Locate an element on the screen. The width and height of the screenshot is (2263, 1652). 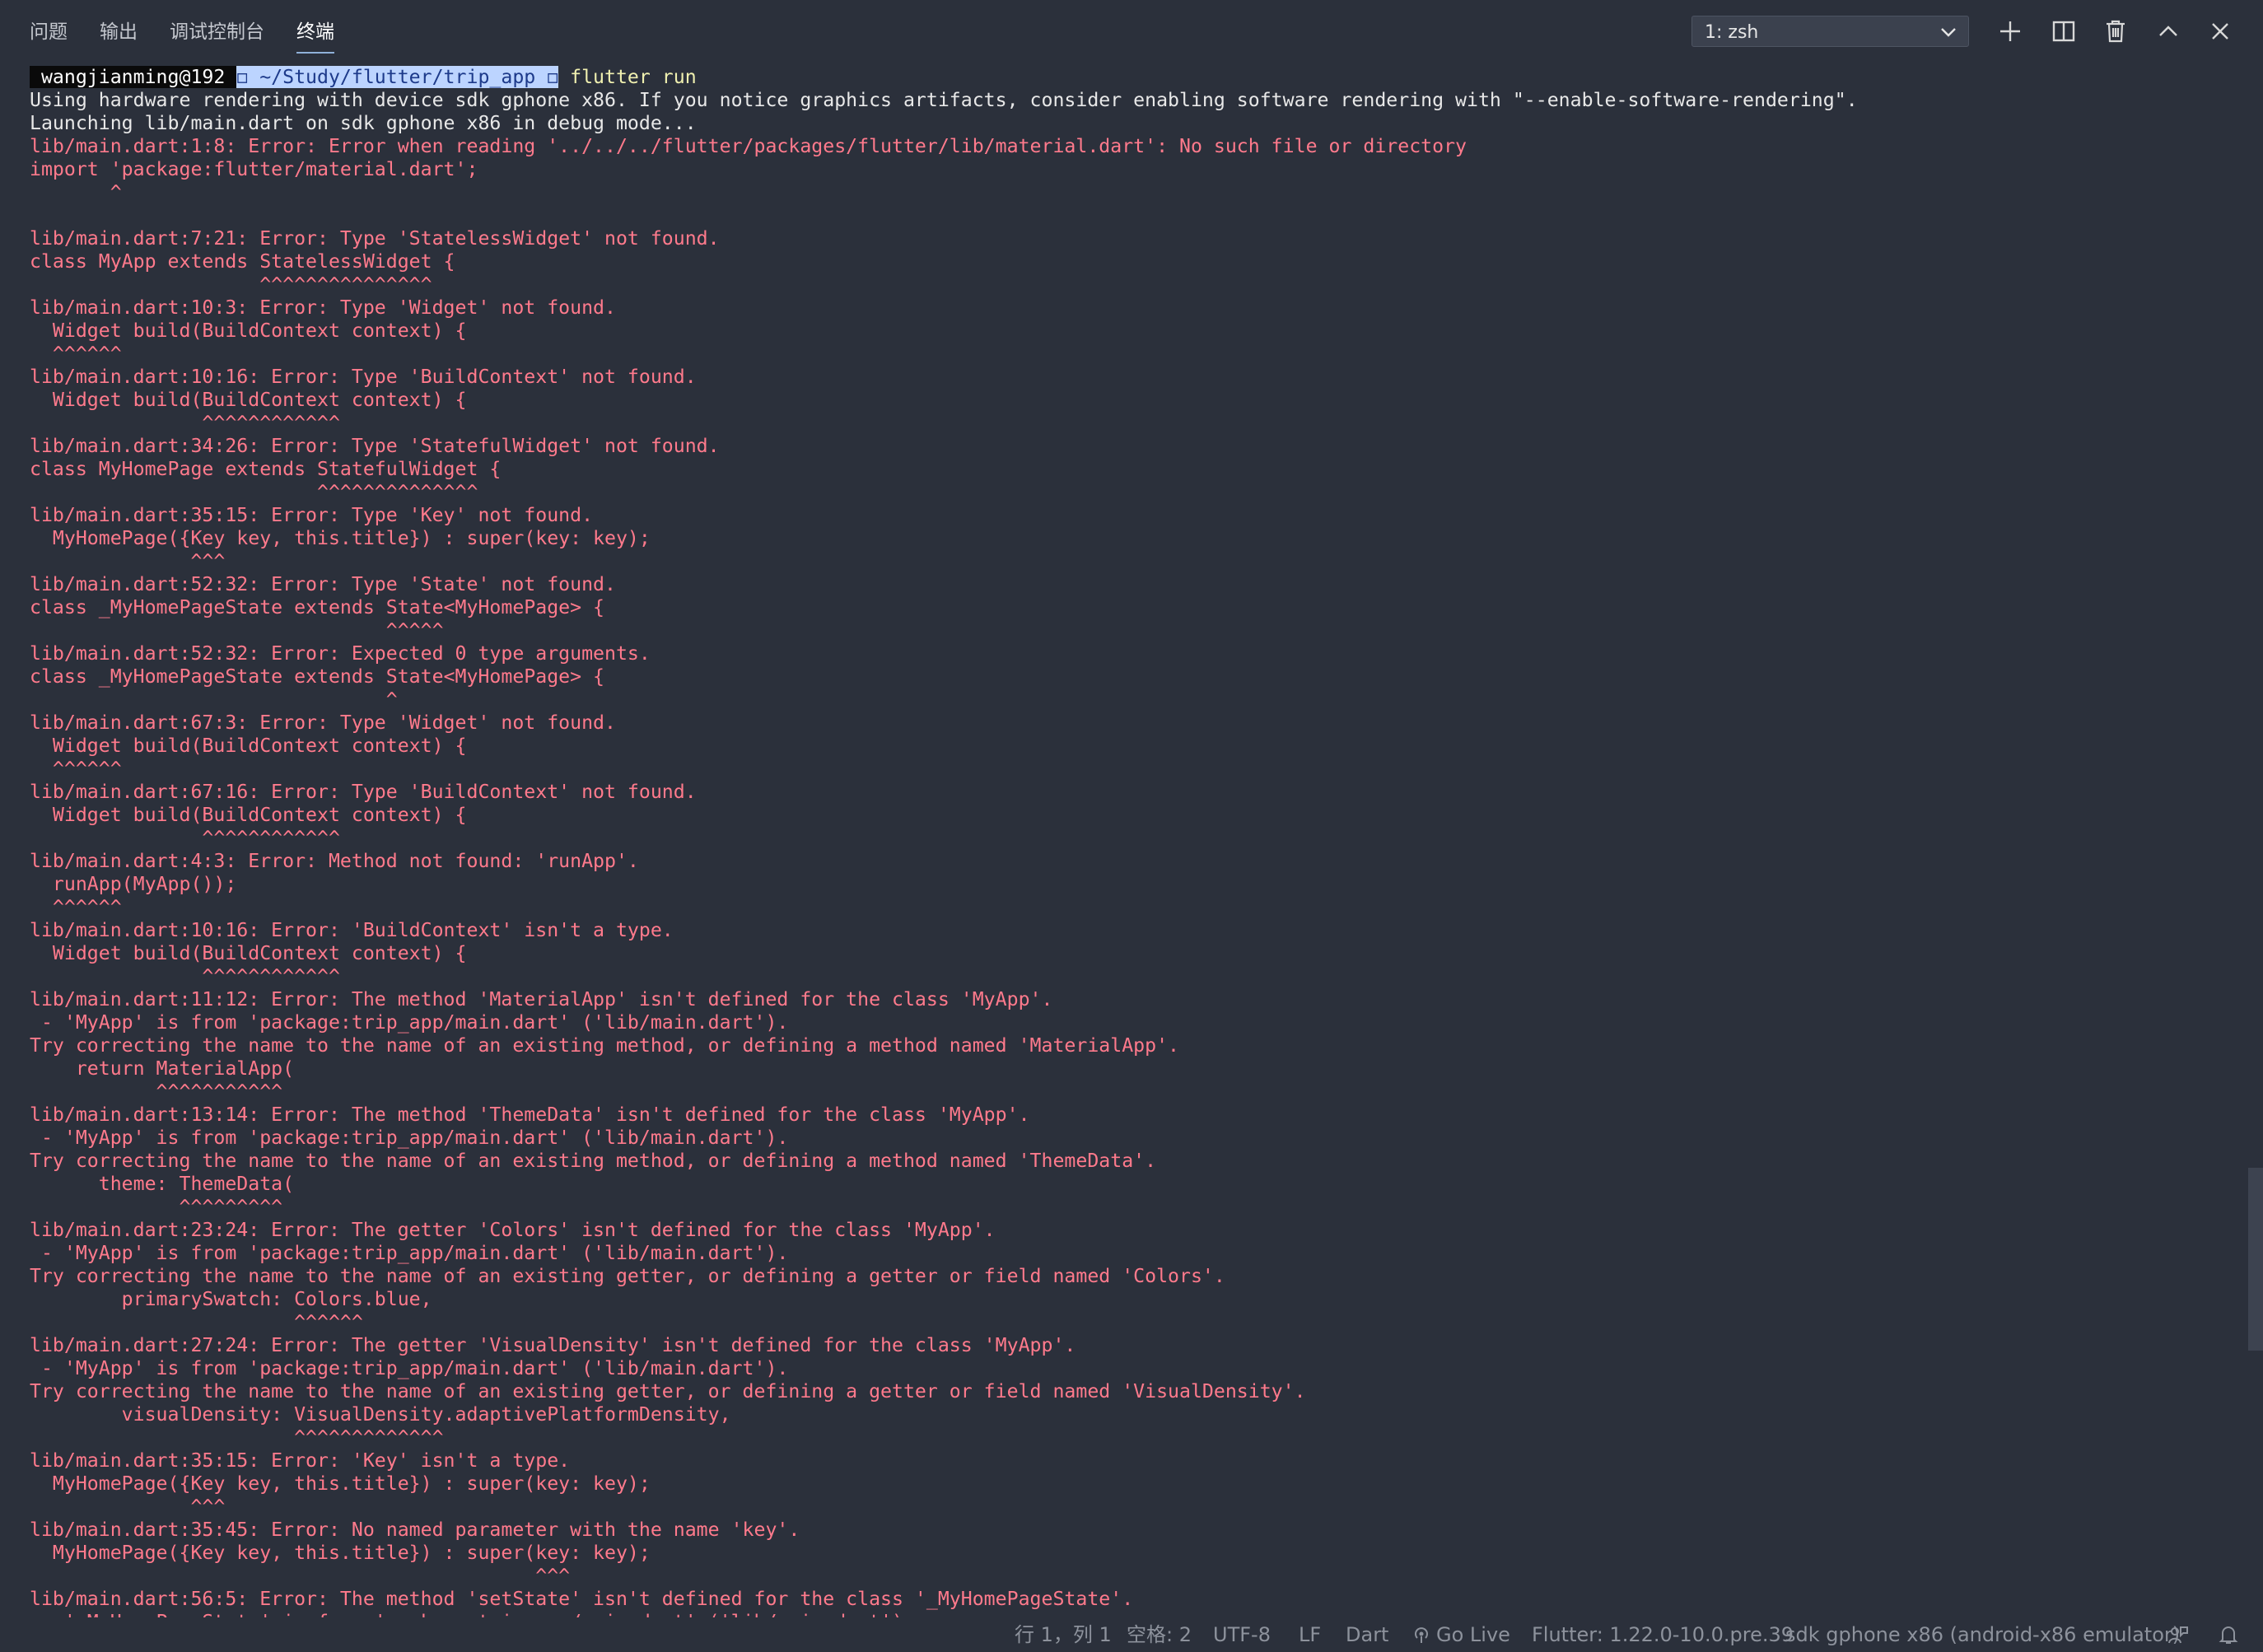
status-go-live-label: Go Live is located at coordinates (1473, 1634).